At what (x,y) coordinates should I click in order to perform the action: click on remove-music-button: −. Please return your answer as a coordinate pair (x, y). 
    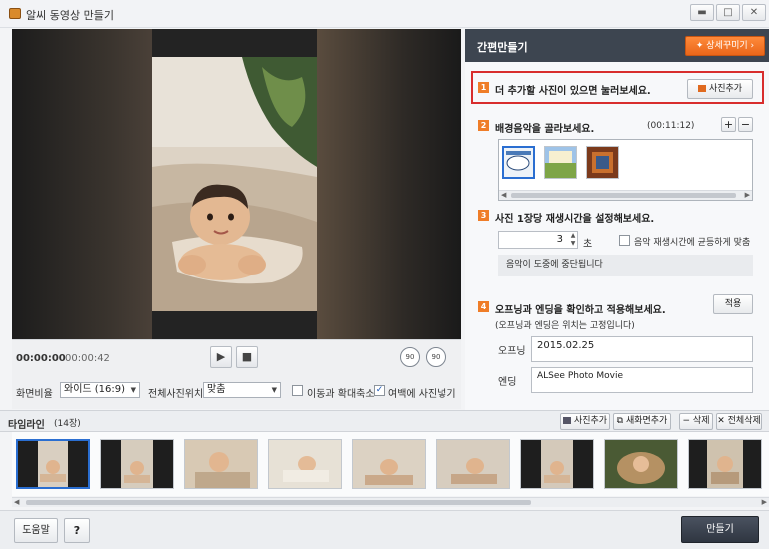
    Looking at the image, I should click on (745, 124).